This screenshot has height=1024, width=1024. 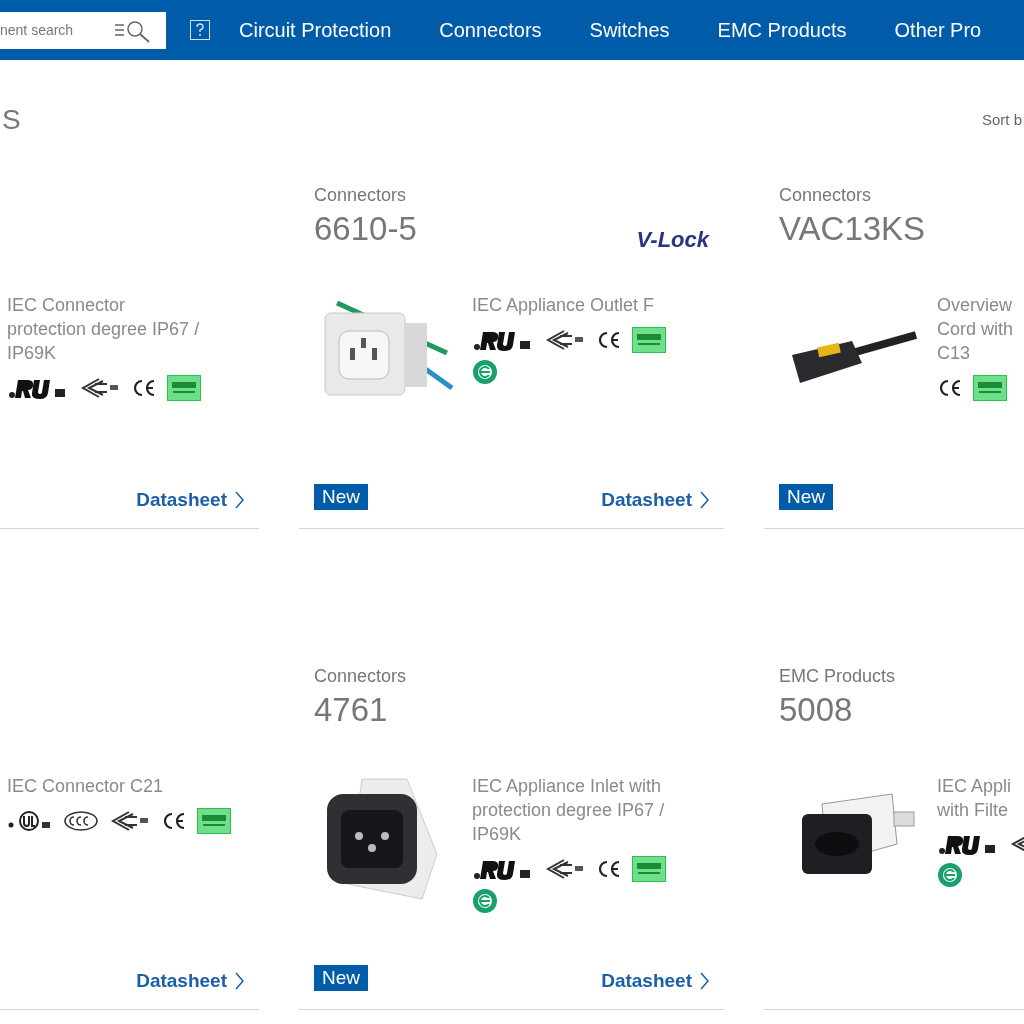 I want to click on search-field: nent search, so click(x=83, y=30).